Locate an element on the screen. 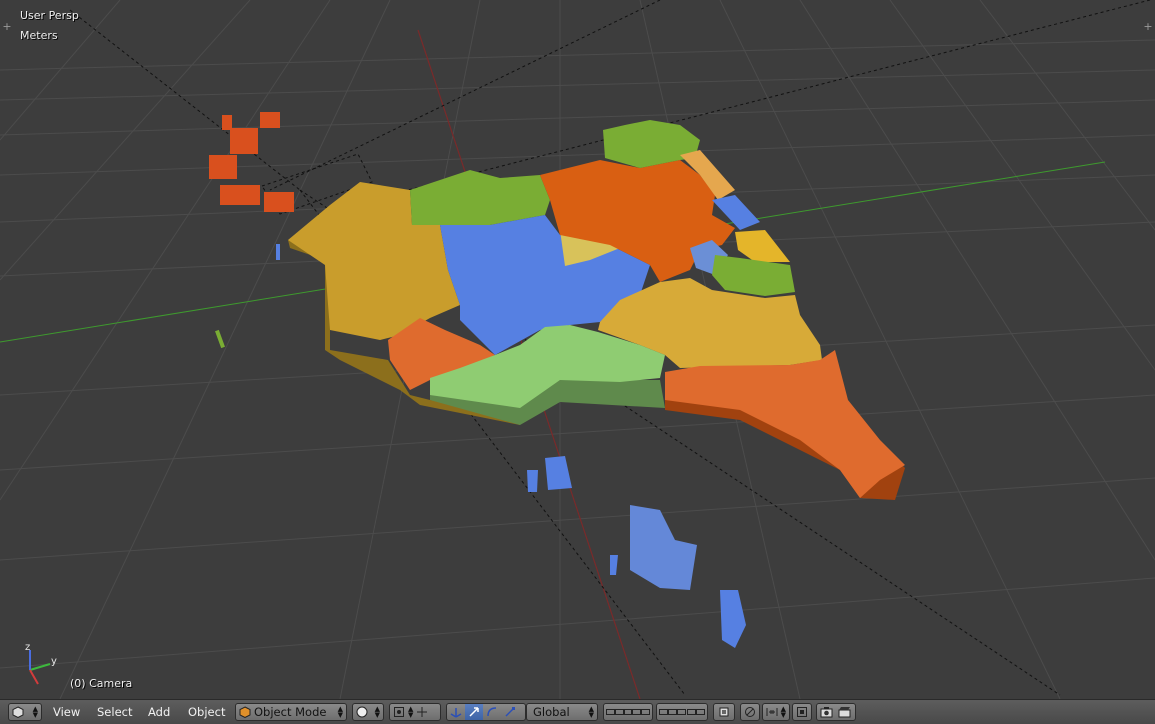  cube-icon is located at coordinates (18, 712).